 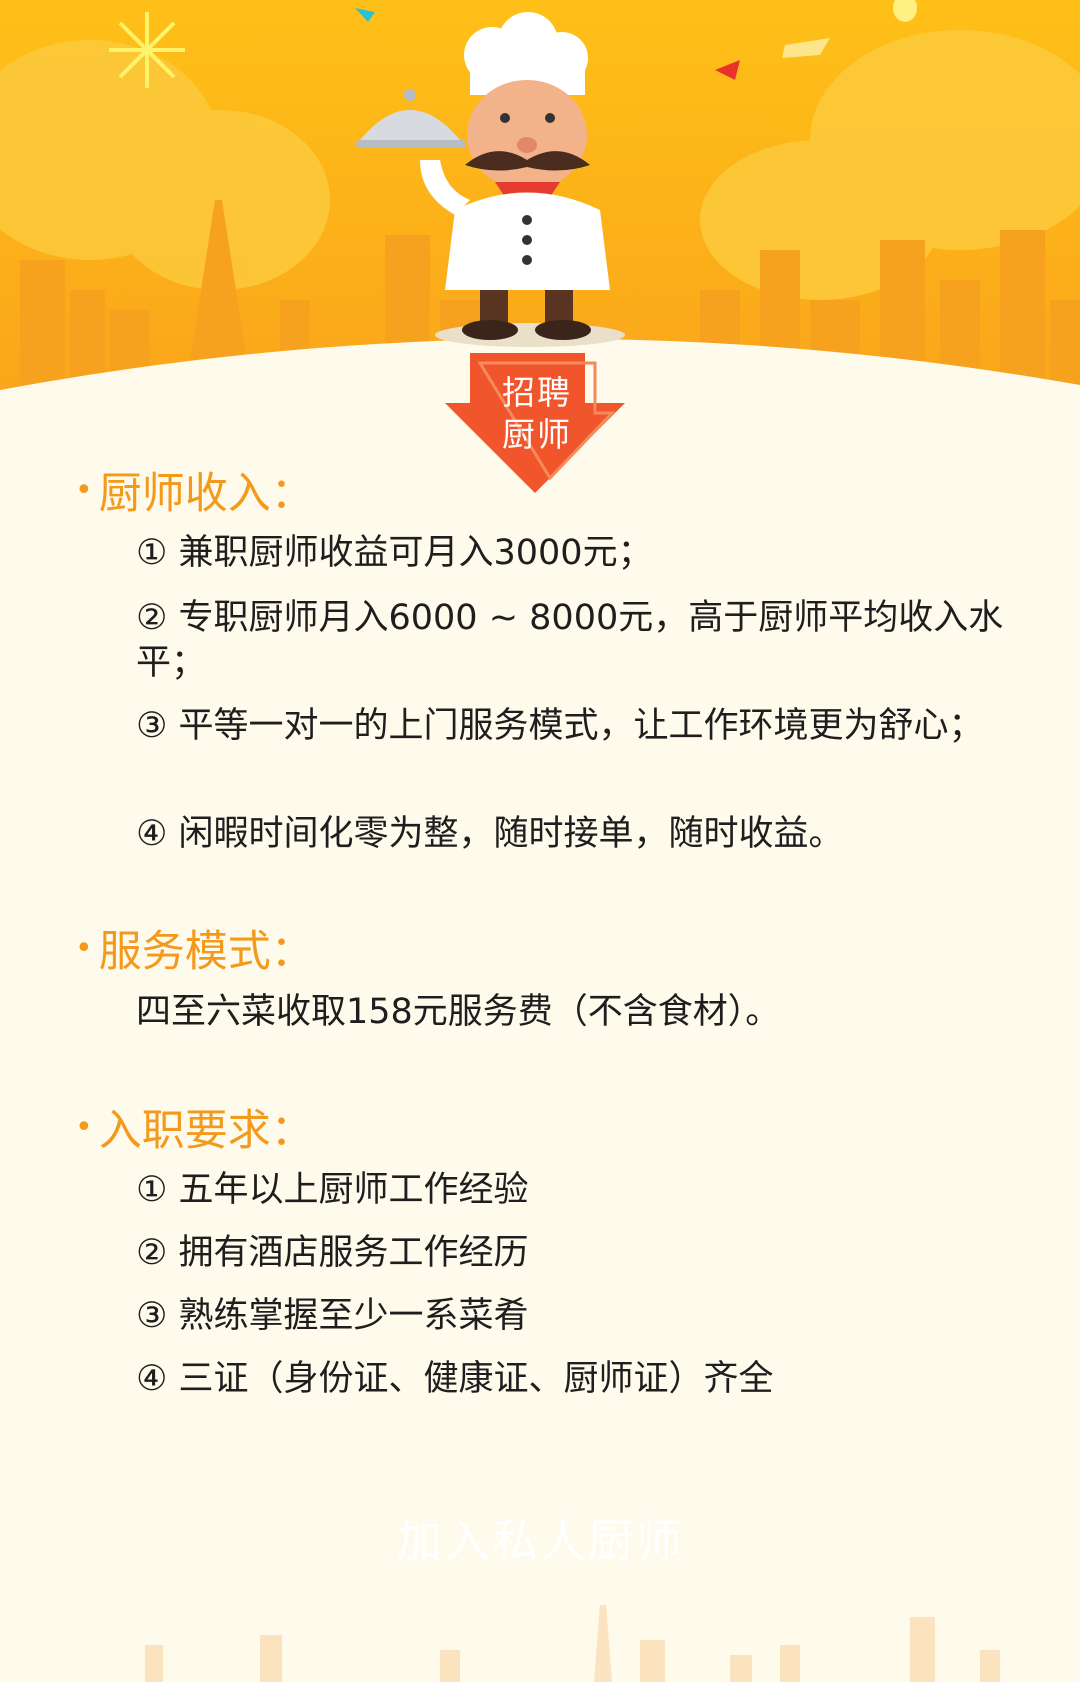 What do you see at coordinates (147, 50) in the screenshot?
I see `sparkle-icon` at bounding box center [147, 50].